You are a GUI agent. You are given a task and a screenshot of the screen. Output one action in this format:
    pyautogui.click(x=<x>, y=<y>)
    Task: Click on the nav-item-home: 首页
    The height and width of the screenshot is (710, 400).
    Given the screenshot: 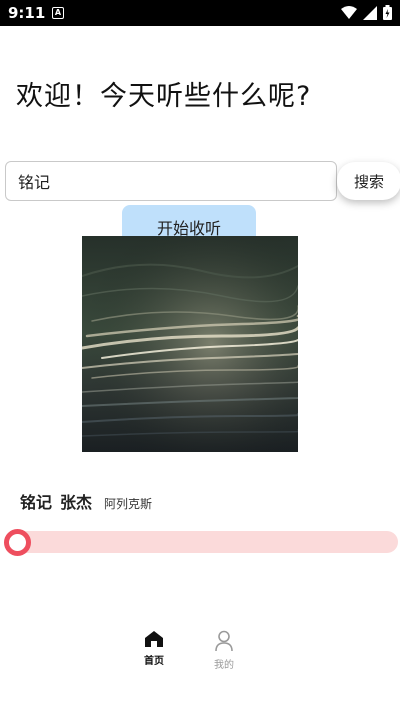 What is the action you would take?
    pyautogui.click(x=154, y=648)
    